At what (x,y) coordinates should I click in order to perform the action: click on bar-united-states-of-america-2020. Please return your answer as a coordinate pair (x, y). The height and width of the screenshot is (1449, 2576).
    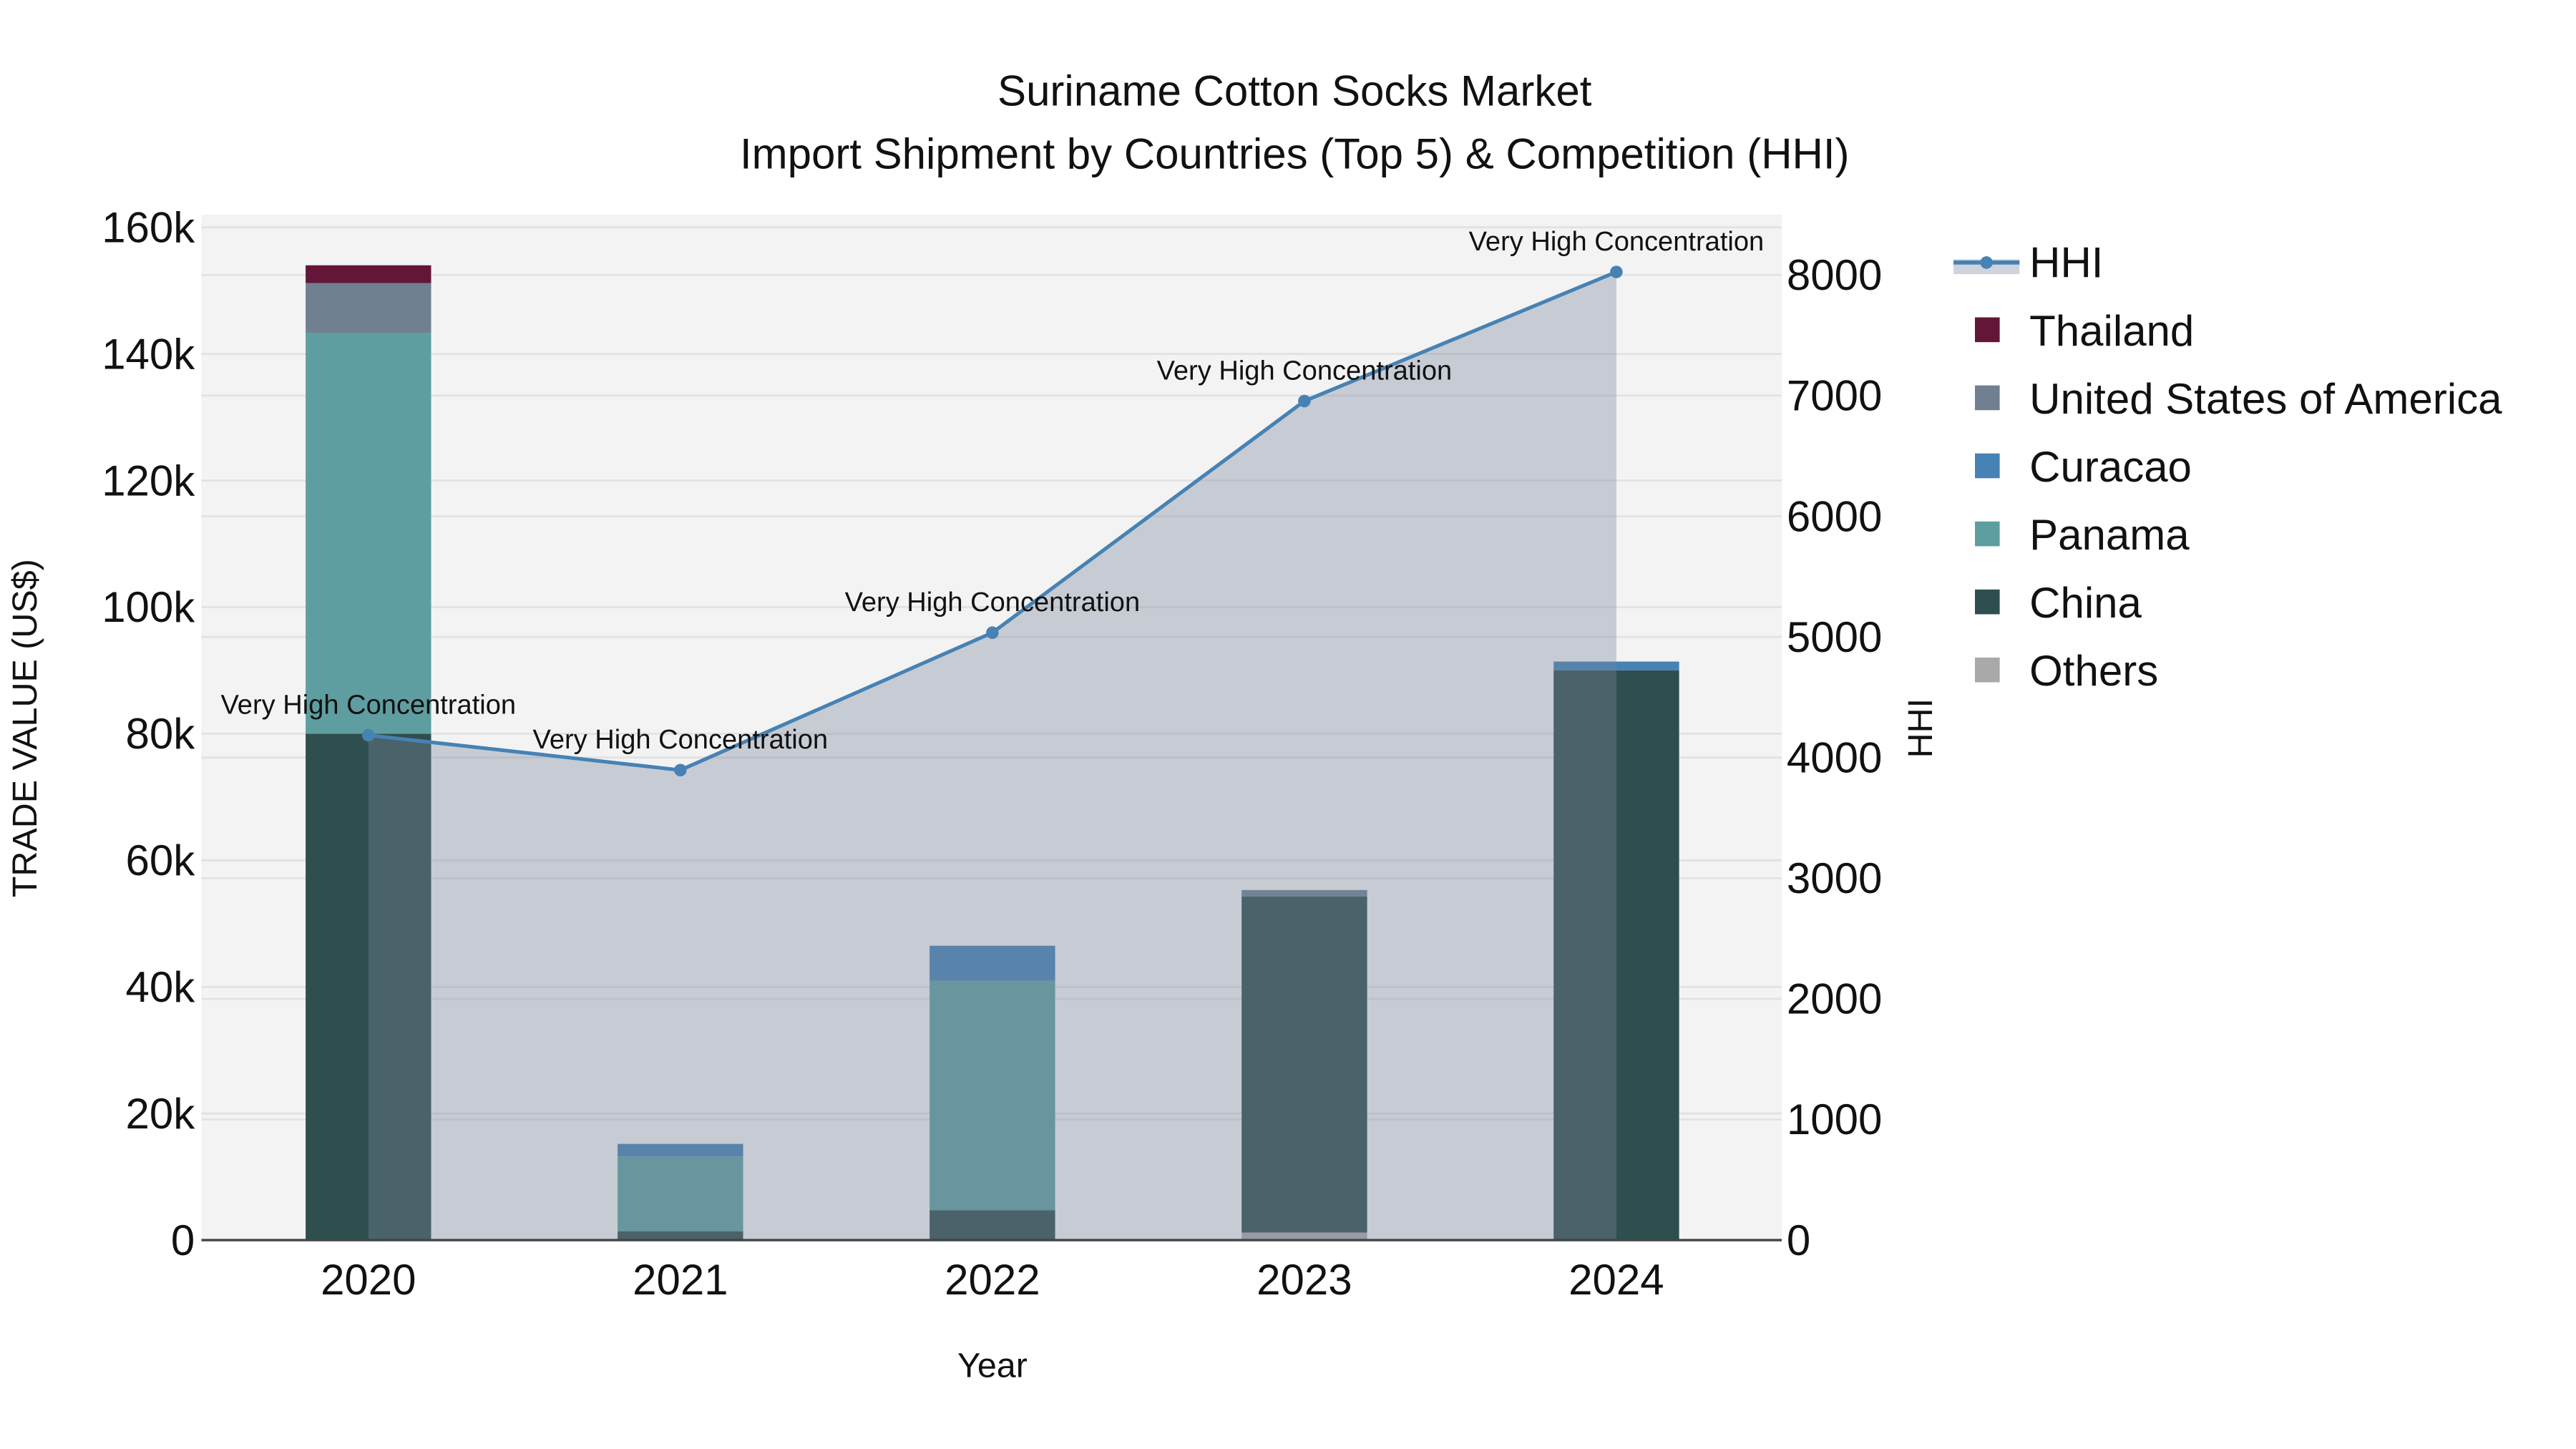
    Looking at the image, I should click on (368, 308).